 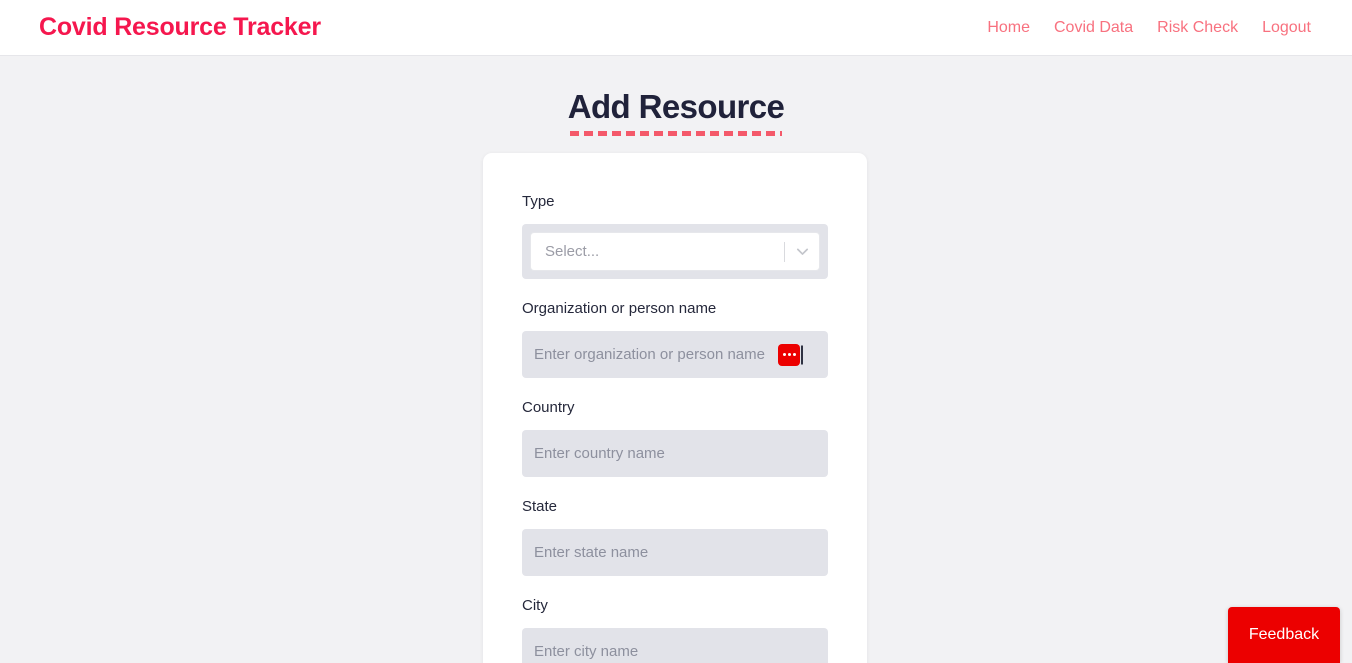 I want to click on brand-title: Covid Resource Tracker, so click(x=180, y=27).